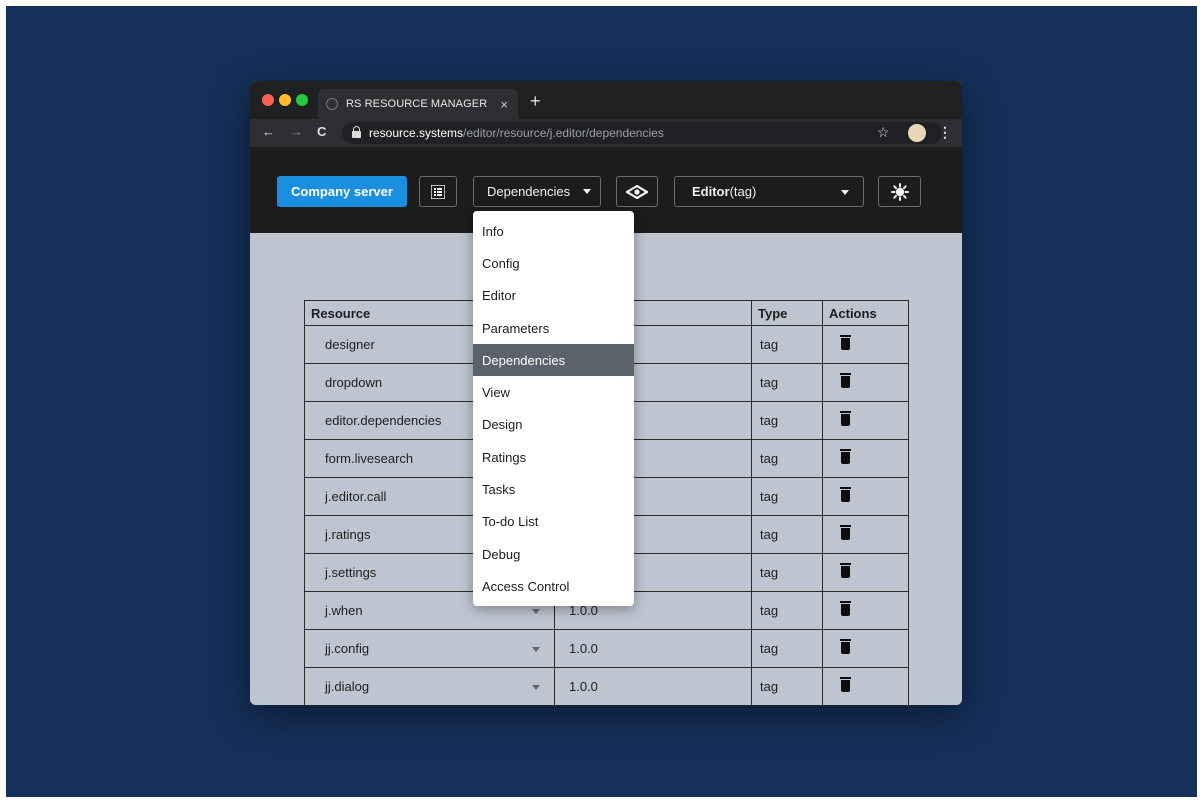  I want to click on resource-list-button, so click(438, 191).